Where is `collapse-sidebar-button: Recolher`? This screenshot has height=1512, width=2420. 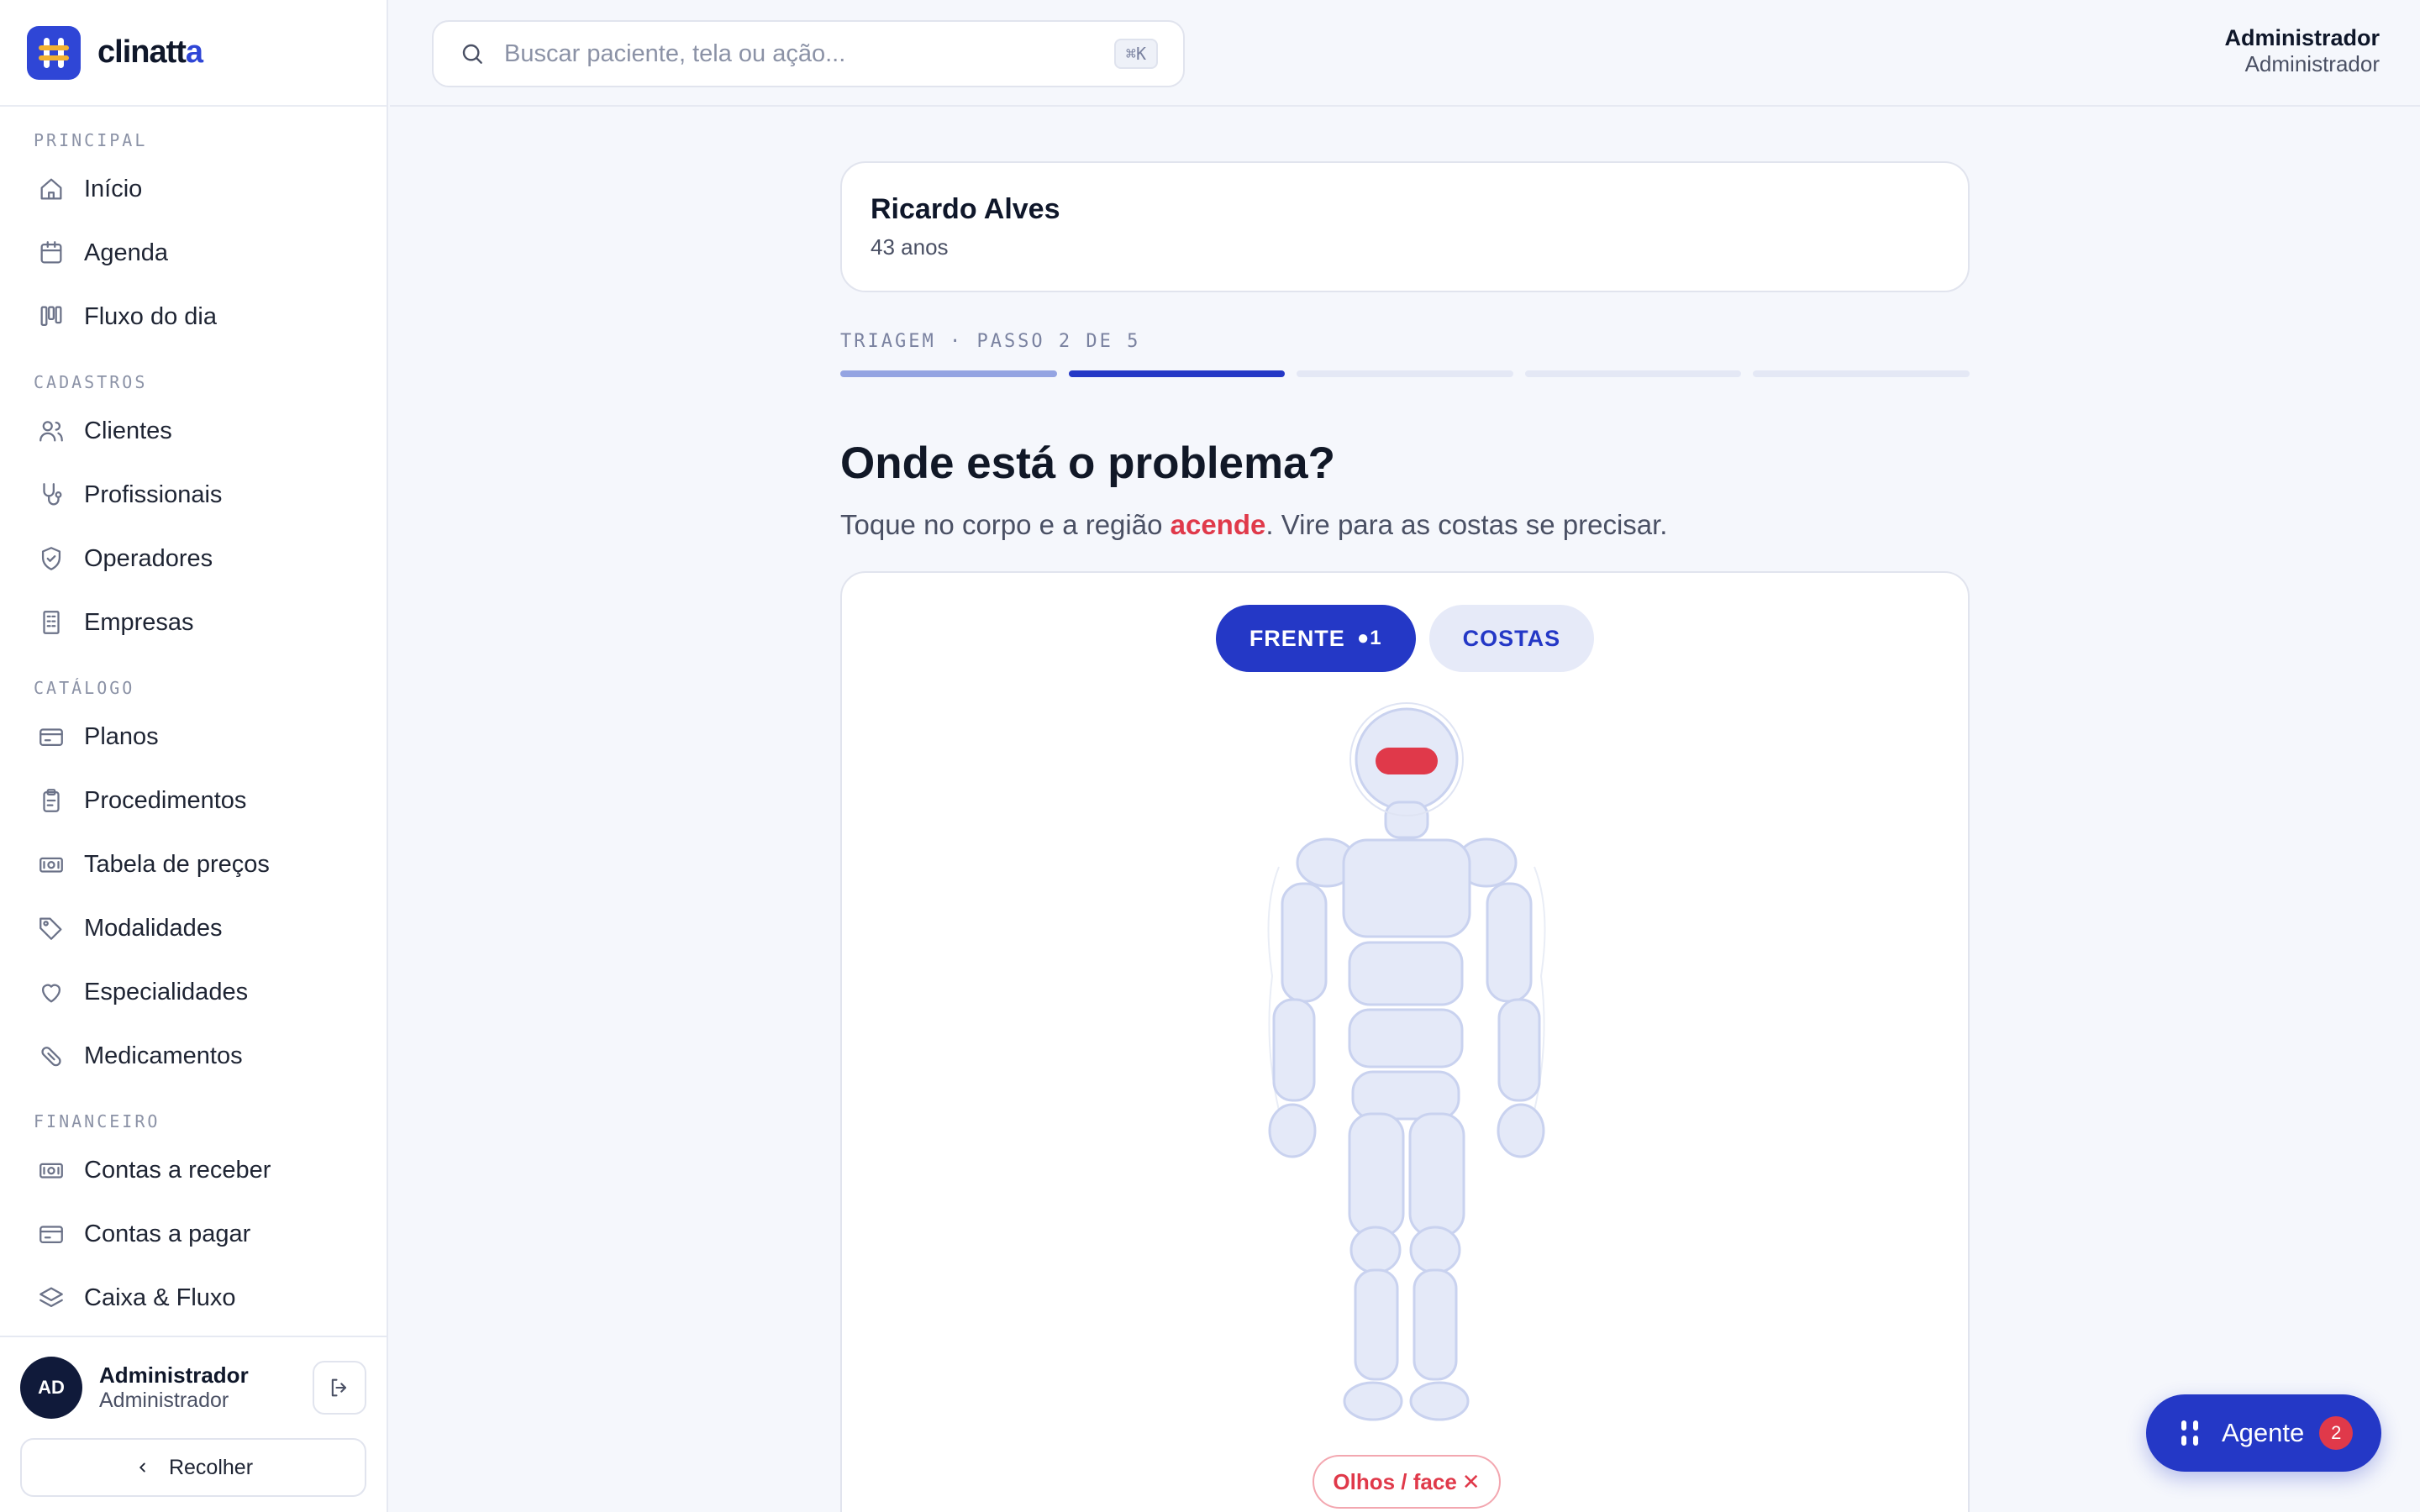 collapse-sidebar-button: Recolher is located at coordinates (193, 1467).